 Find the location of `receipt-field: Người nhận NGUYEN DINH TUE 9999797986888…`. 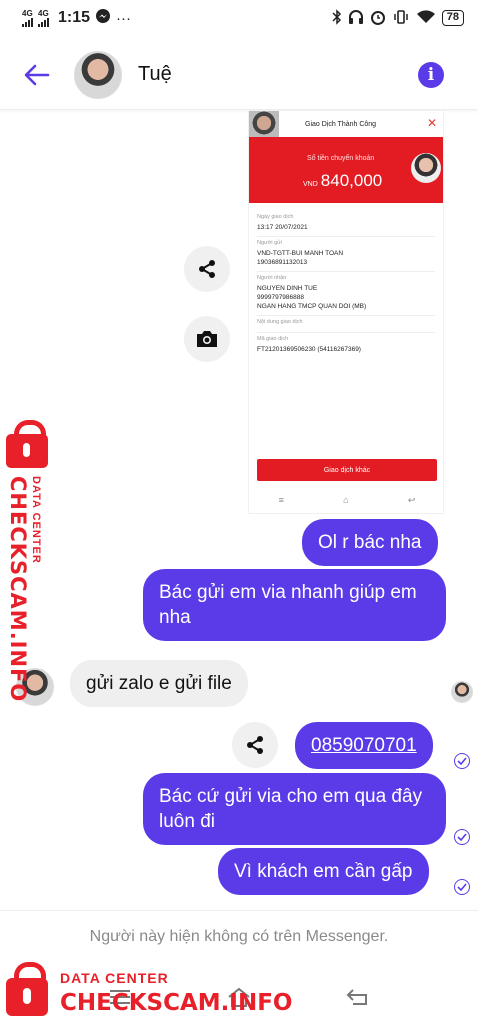

receipt-field: Người nhận NGUYEN DINH TUE 9999797986888… is located at coordinates (346, 294).